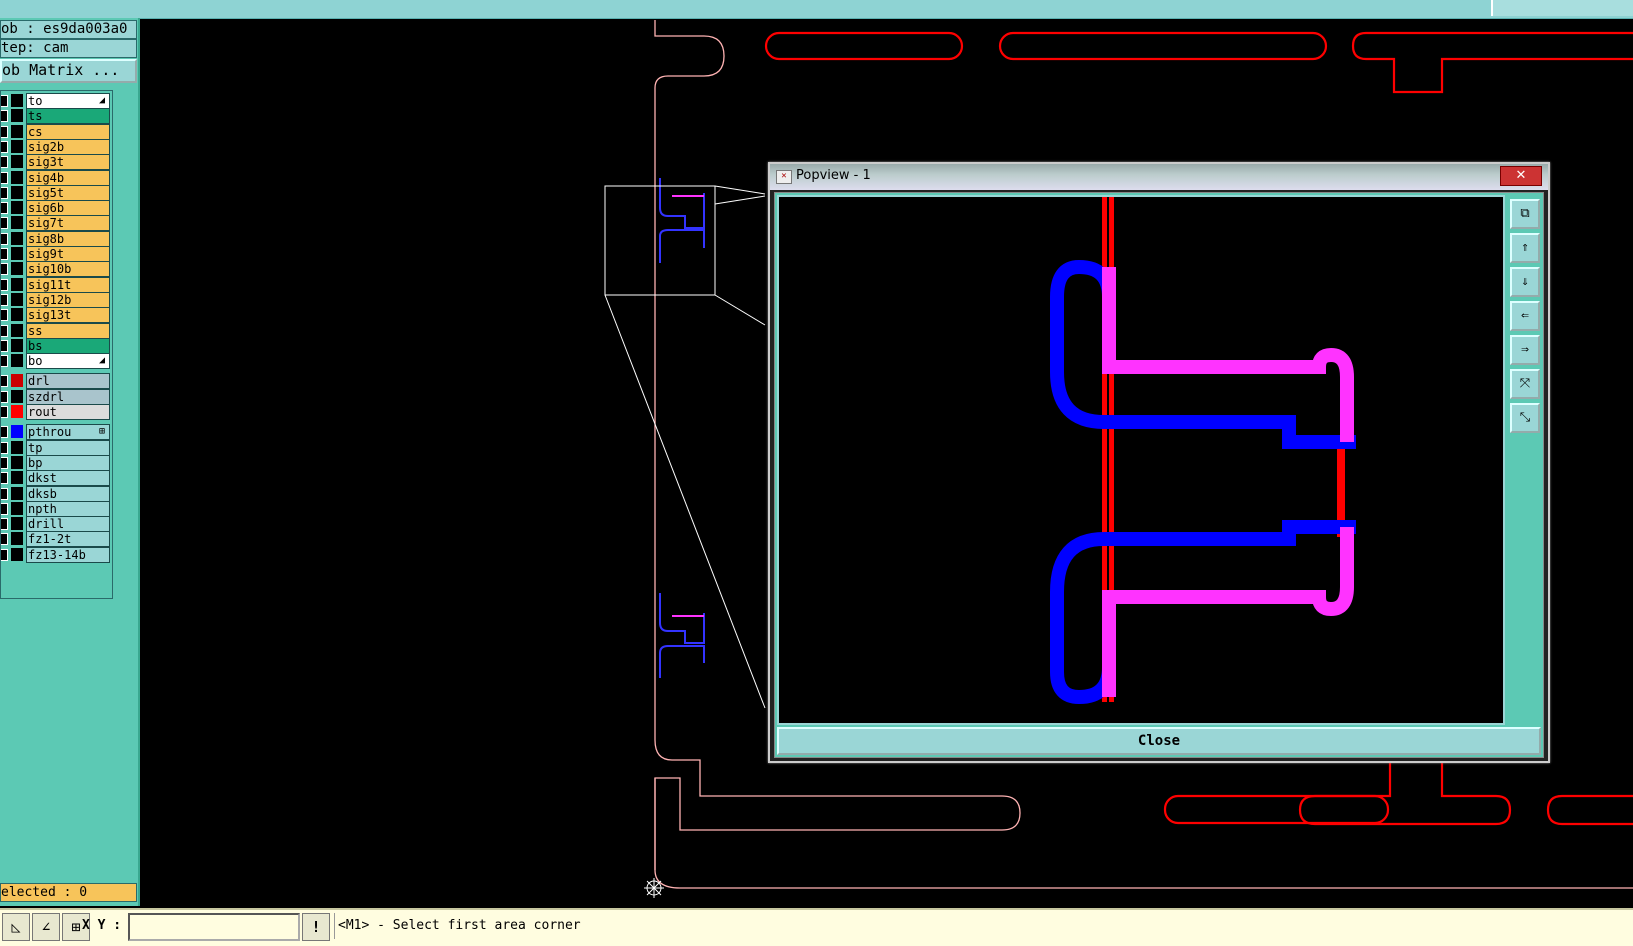 This screenshot has width=1633, height=946. What do you see at coordinates (68, 223) in the screenshot?
I see `layer-label: sig7t` at bounding box center [68, 223].